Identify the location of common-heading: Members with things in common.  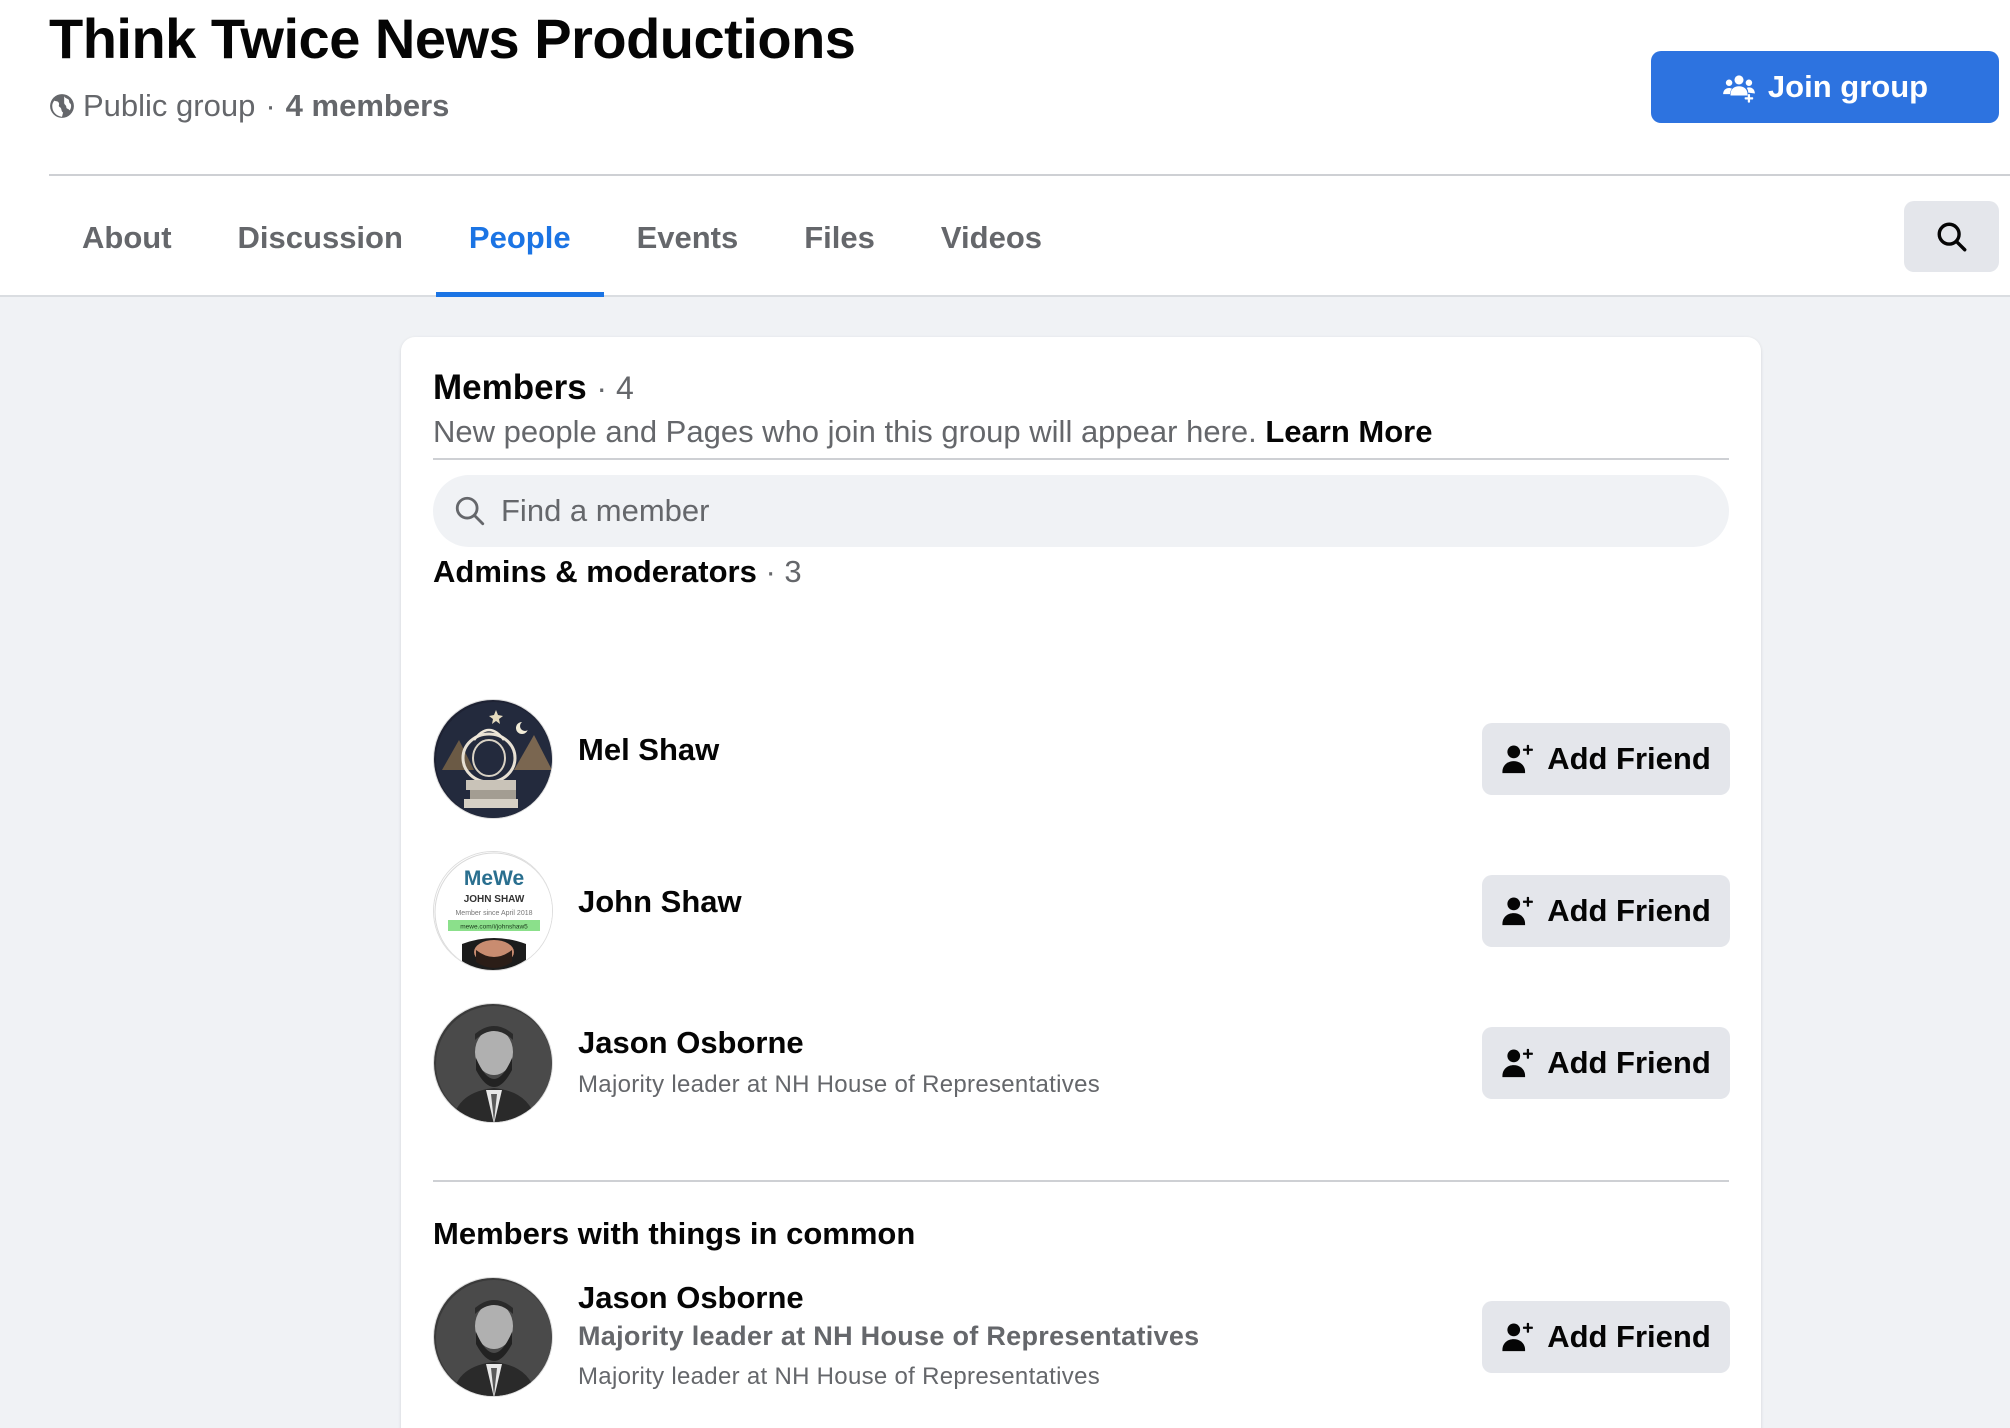
(674, 1233).